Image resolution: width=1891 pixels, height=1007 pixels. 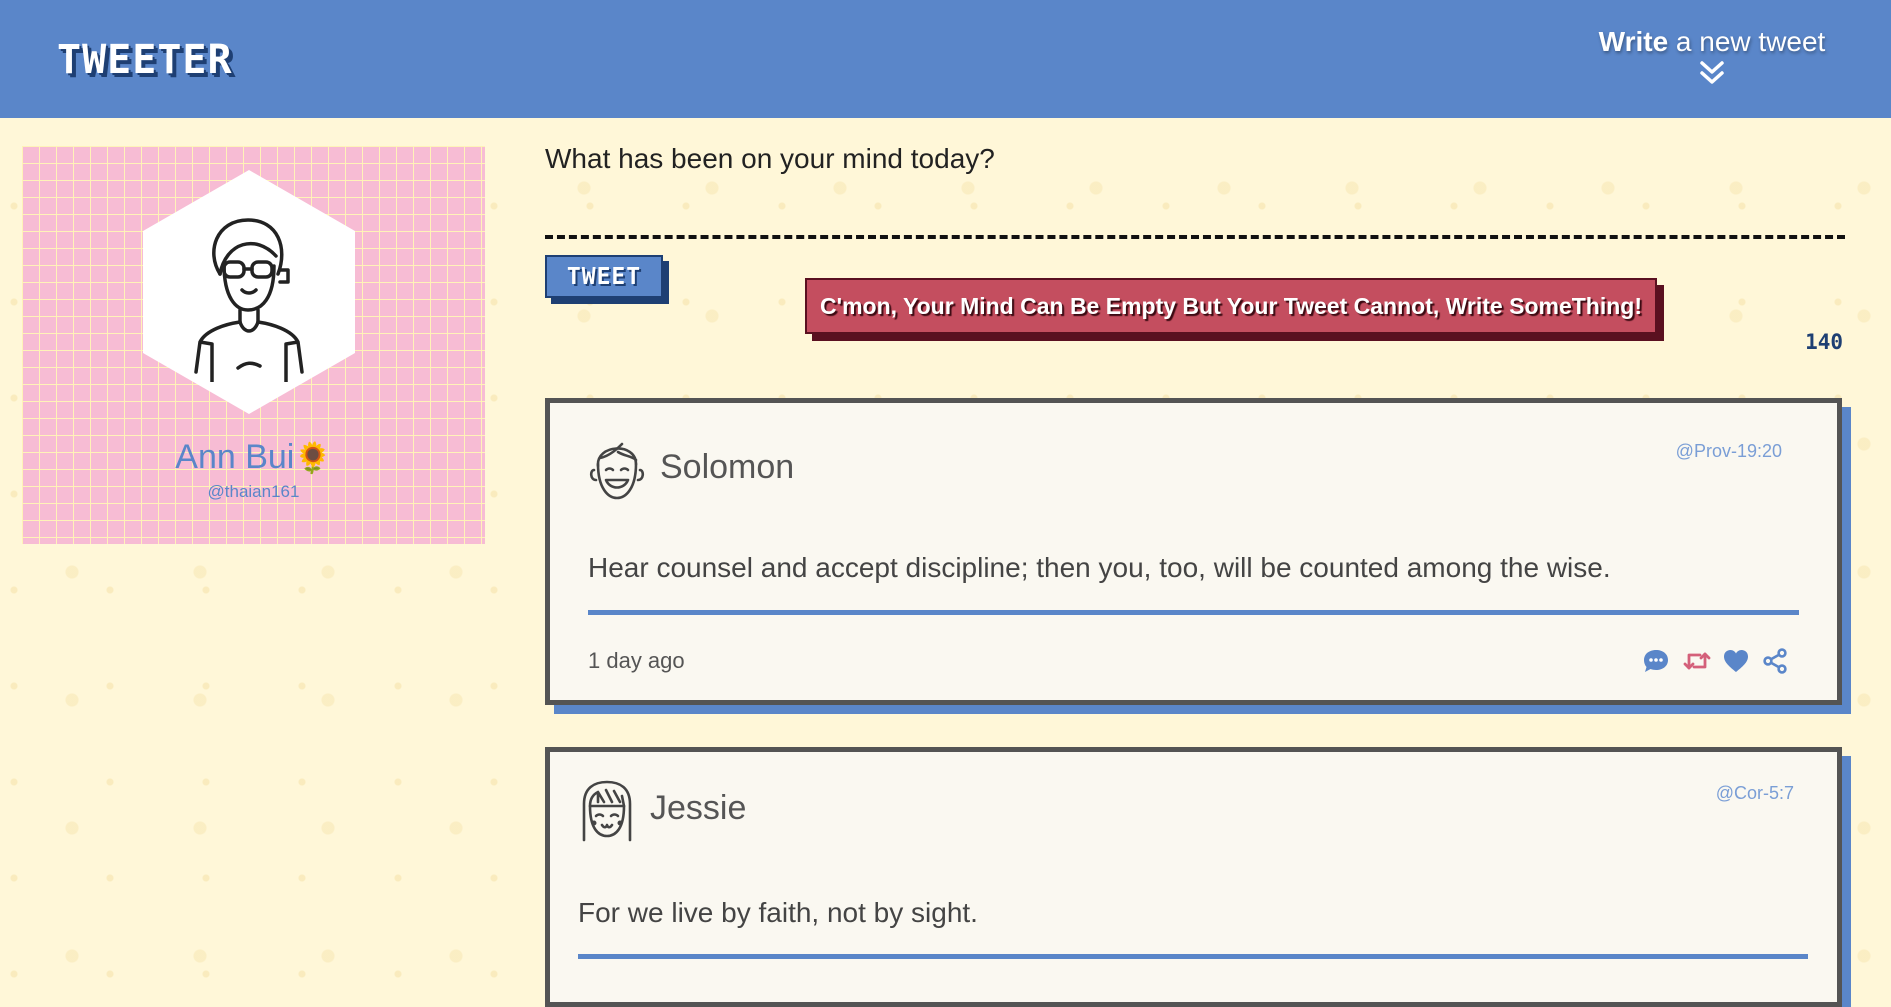 I want to click on tweet-timestamp: 1 day ago, so click(x=636, y=660).